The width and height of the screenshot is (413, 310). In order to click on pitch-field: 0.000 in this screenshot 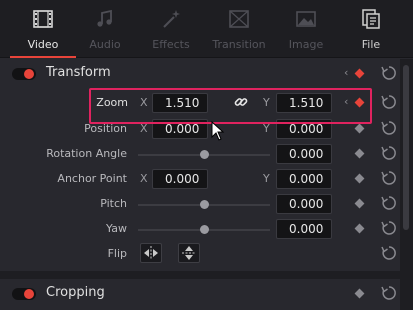, I will do `click(304, 204)`.